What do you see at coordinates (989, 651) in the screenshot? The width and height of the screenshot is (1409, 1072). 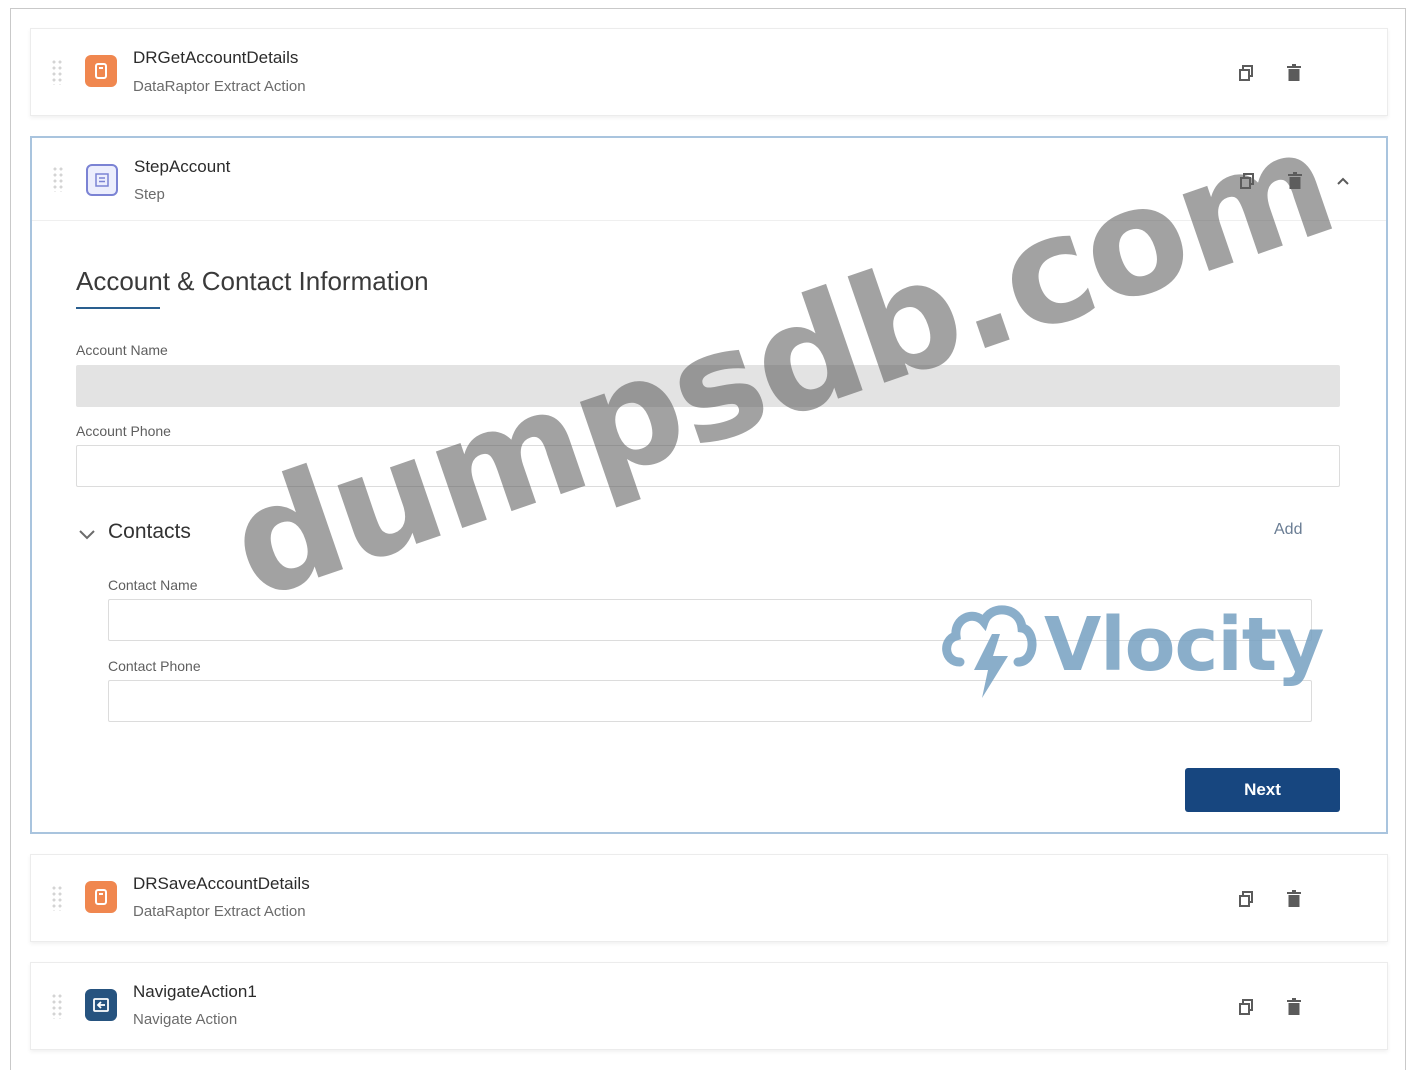 I see `cloud-lightning-icon` at bounding box center [989, 651].